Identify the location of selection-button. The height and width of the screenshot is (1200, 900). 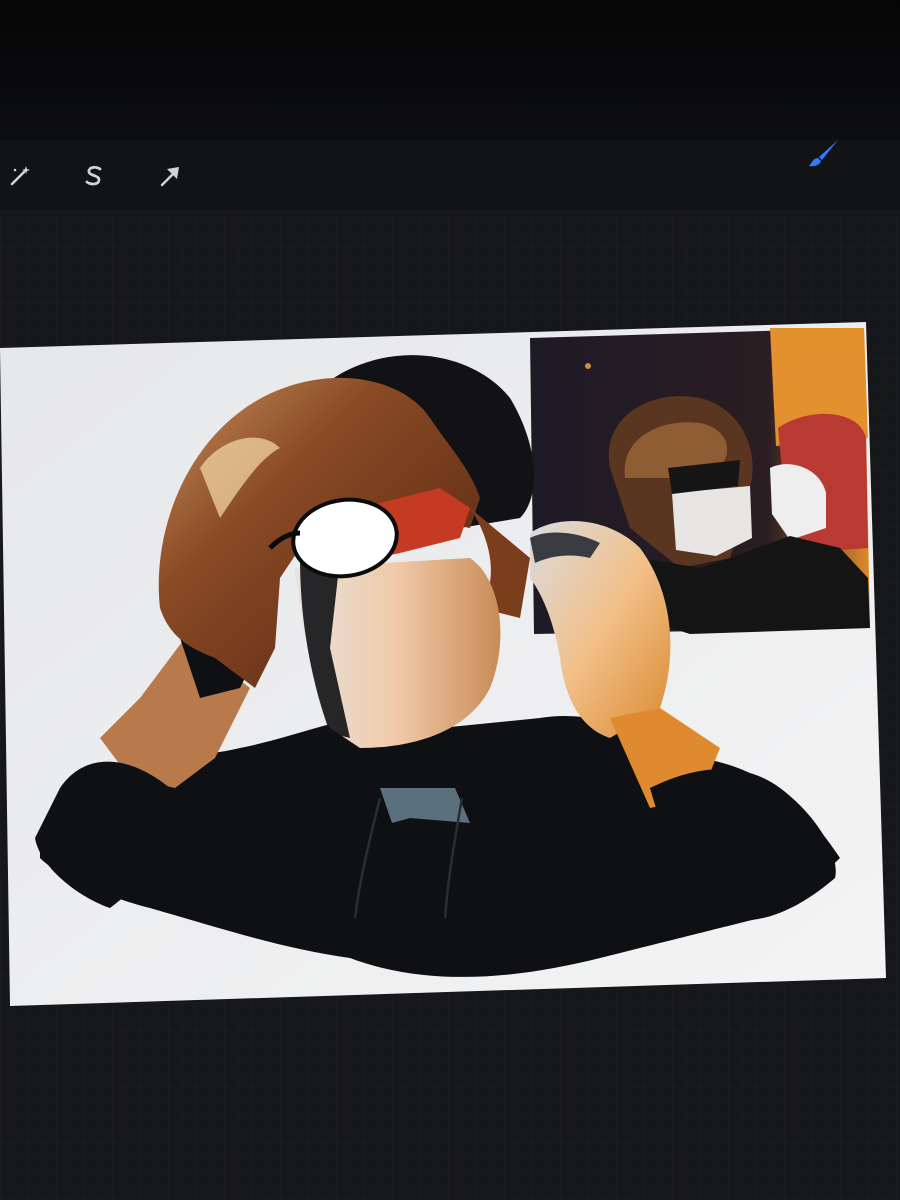
(94, 176).